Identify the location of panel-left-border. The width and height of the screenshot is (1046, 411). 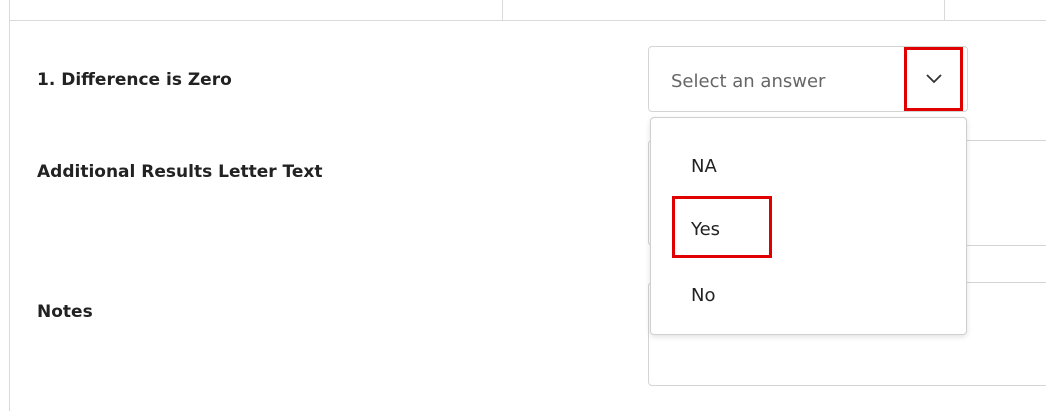
(9, 205).